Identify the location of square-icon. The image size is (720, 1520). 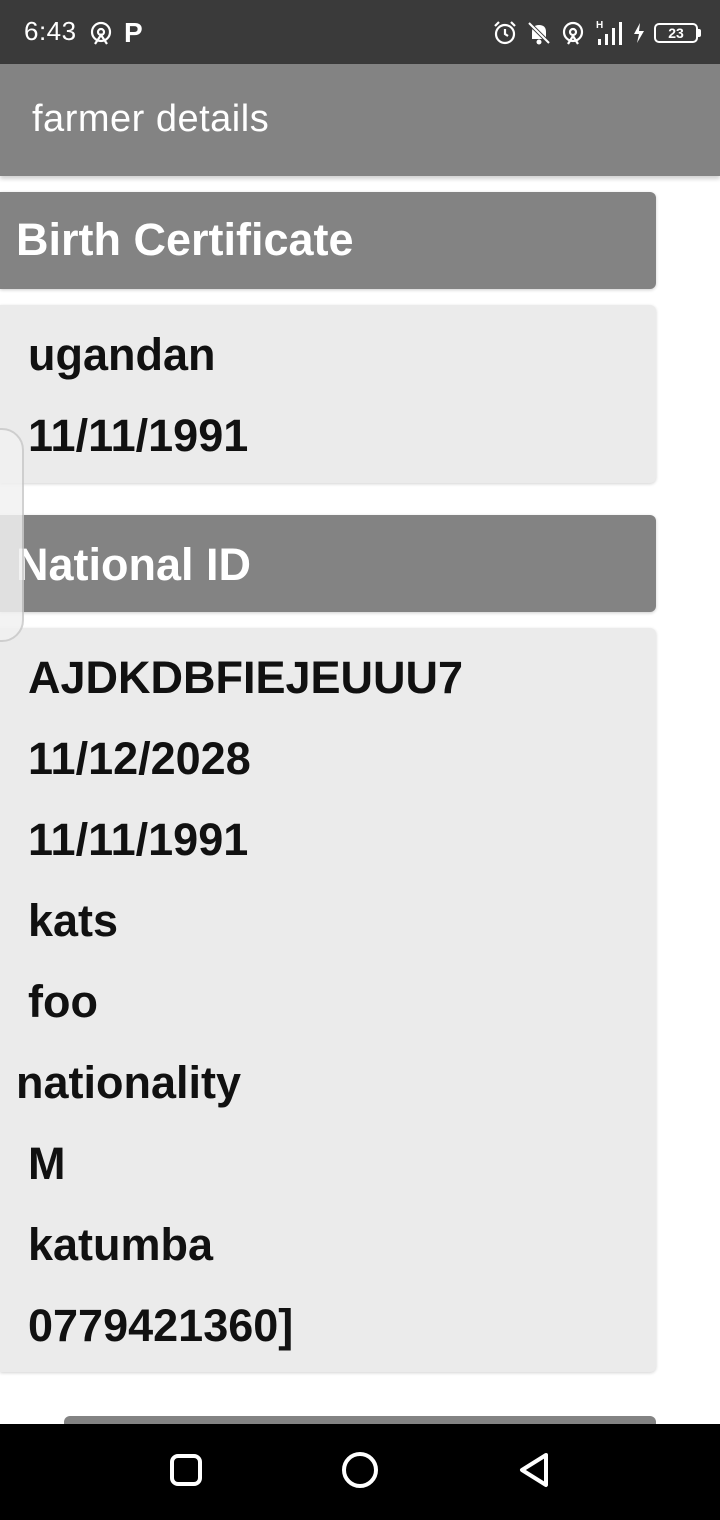
(186, 1472).